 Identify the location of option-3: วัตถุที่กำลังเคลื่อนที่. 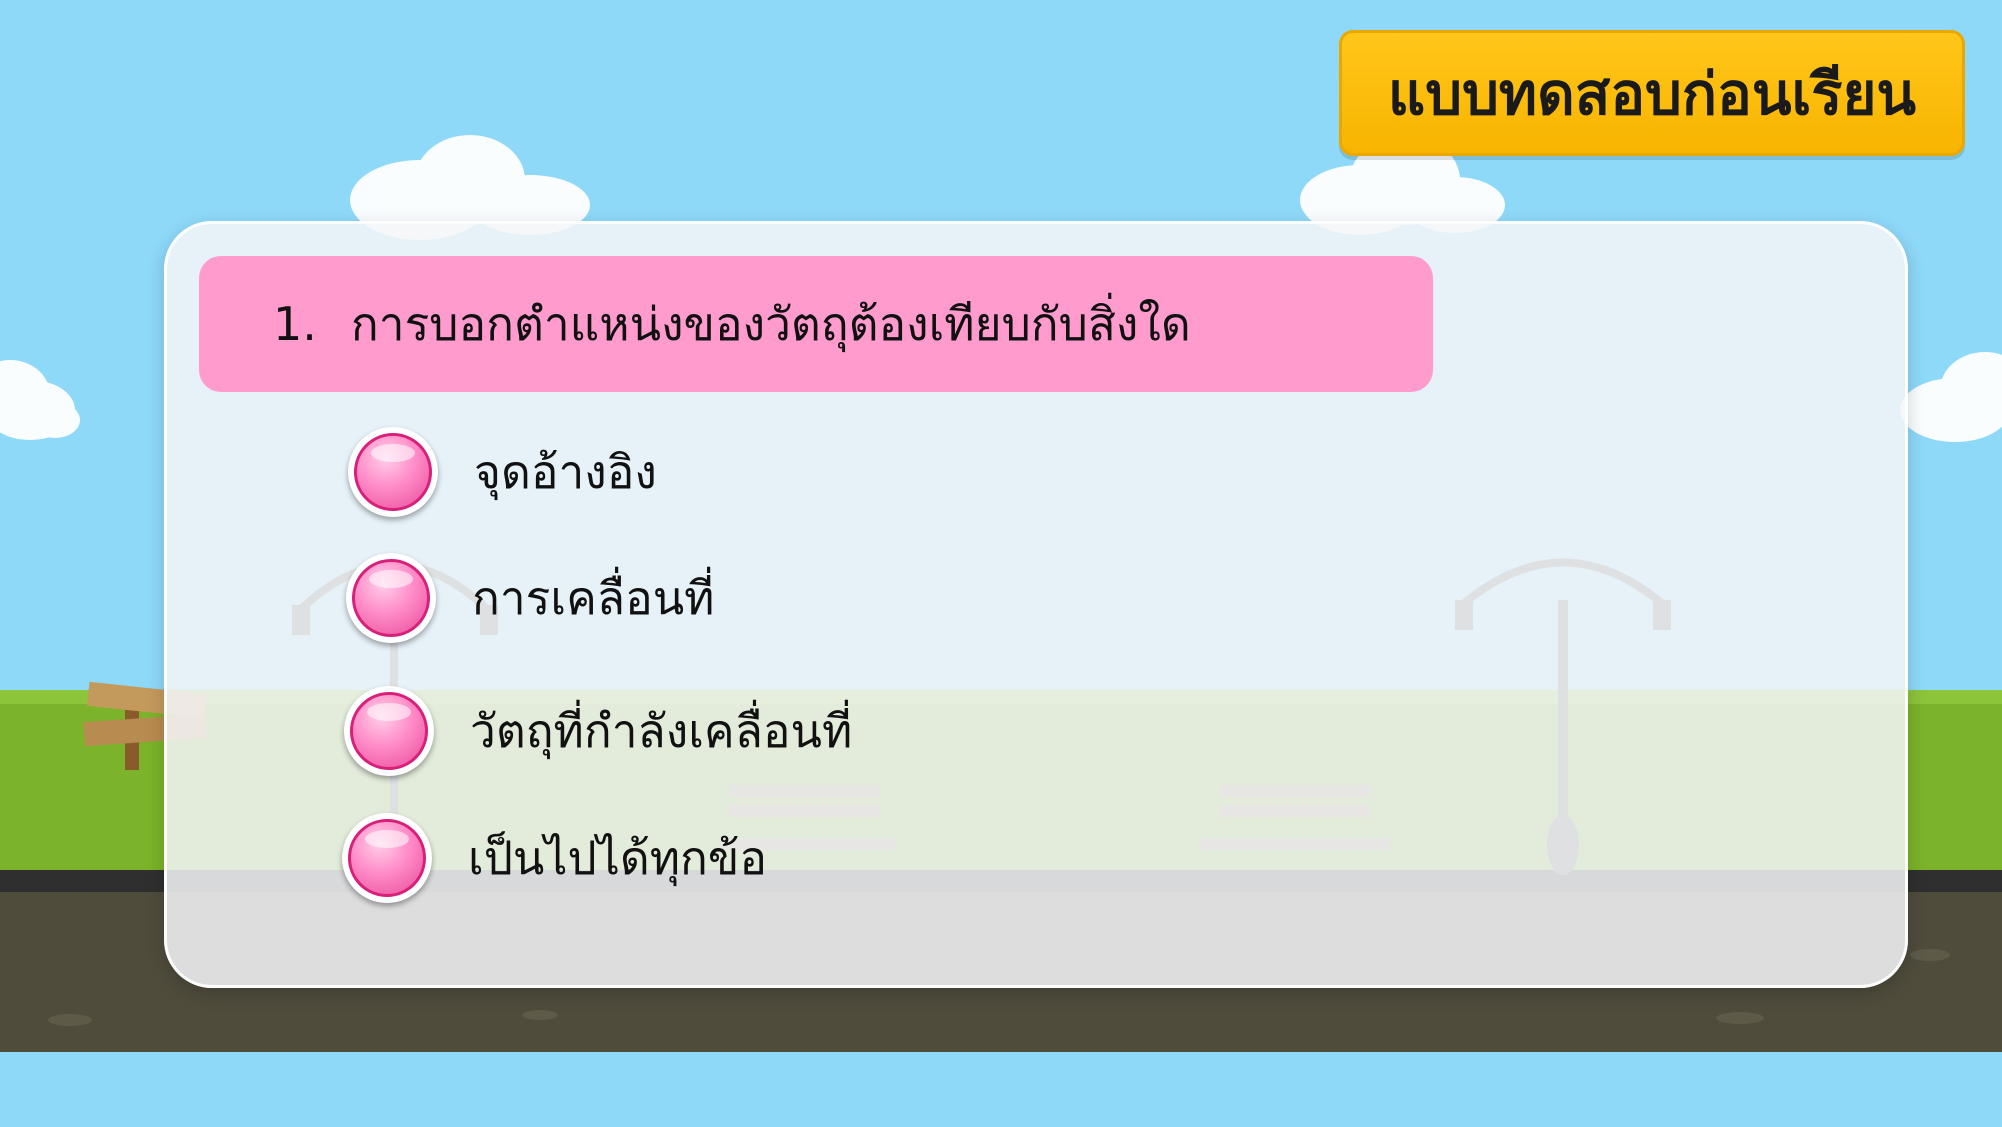
(598, 731).